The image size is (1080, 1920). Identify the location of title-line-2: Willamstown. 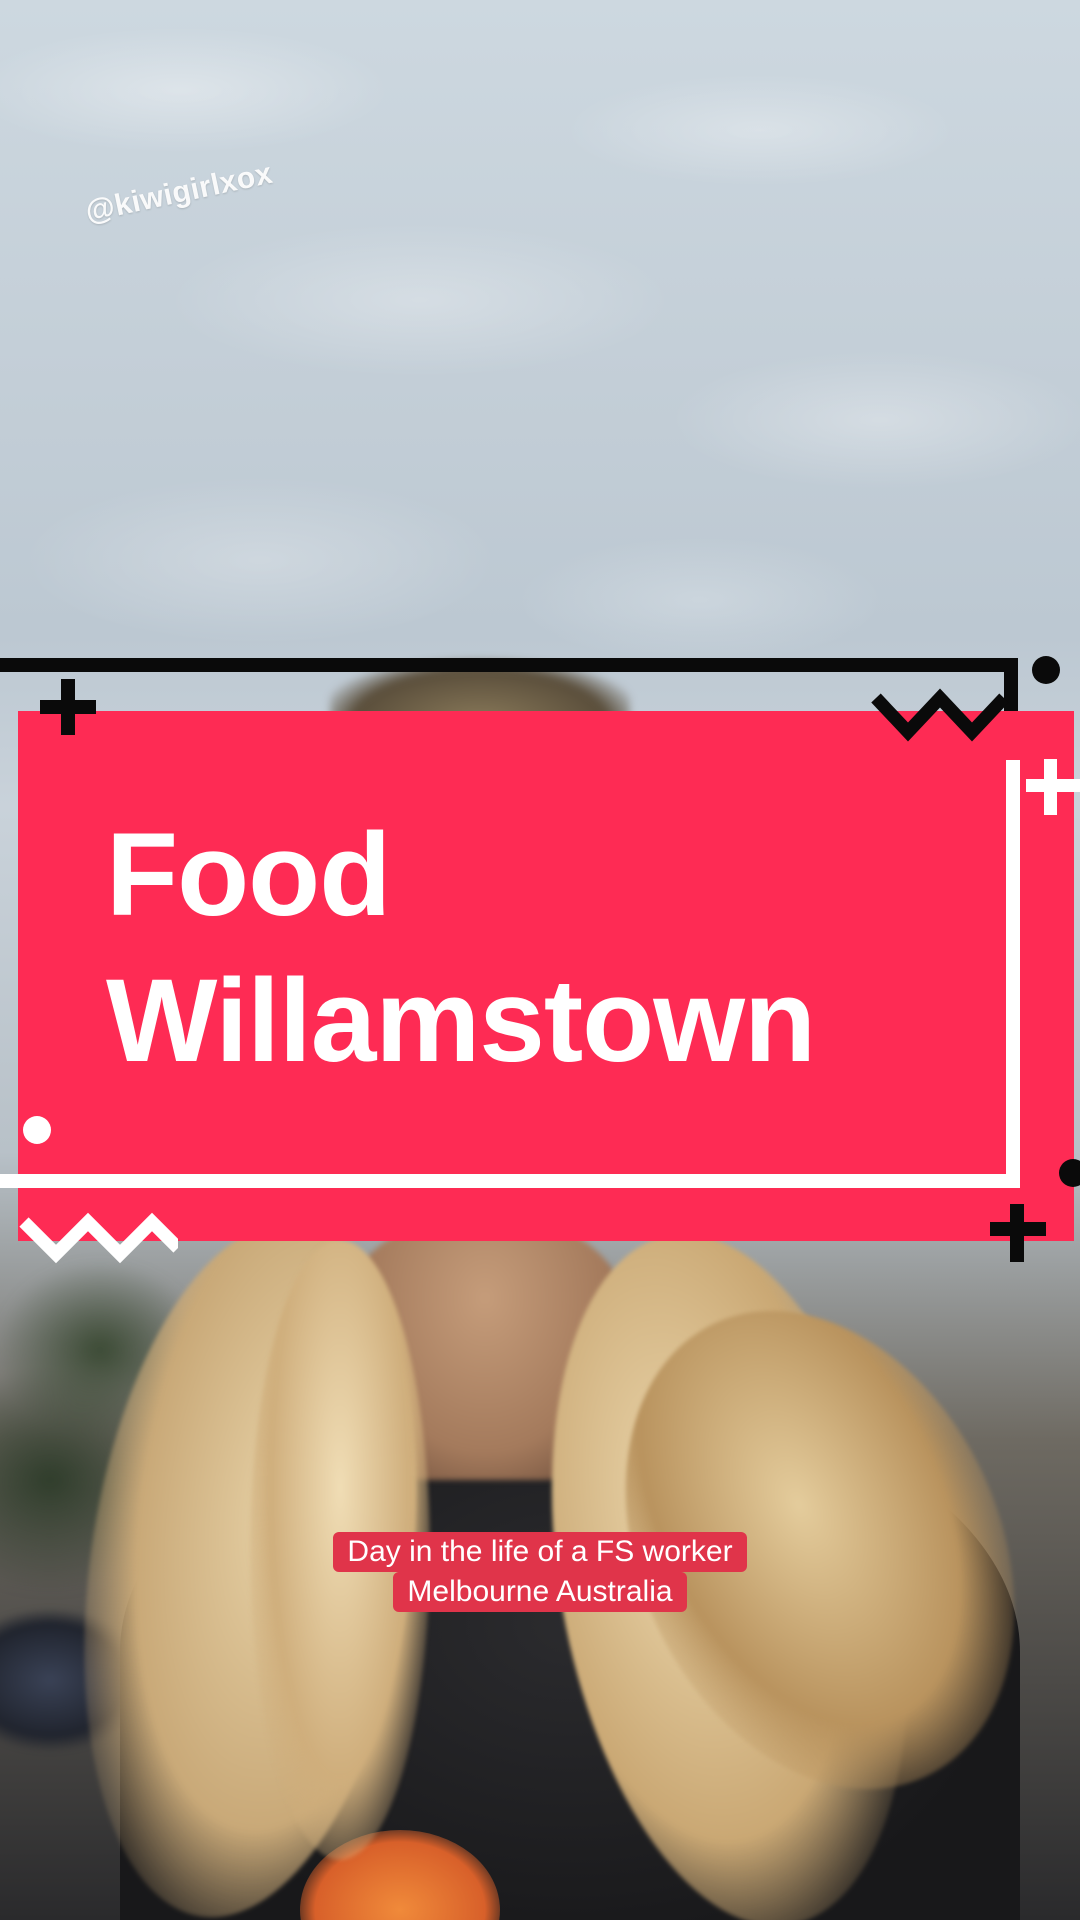
(461, 1021).